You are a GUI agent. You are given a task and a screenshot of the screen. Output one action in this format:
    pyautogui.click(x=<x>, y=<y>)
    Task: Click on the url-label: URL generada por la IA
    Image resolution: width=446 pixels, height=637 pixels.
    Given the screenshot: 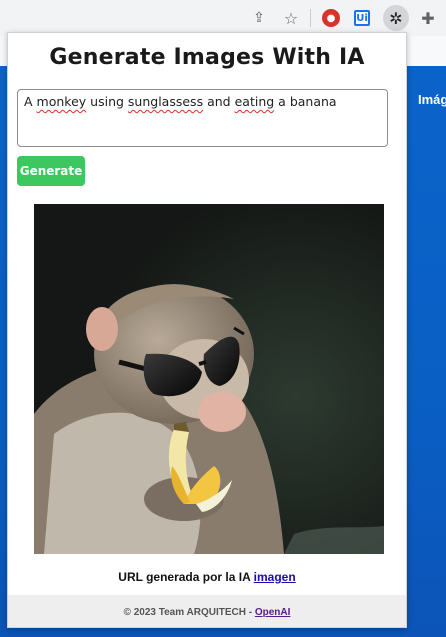 What is the action you would take?
    pyautogui.click(x=184, y=577)
    